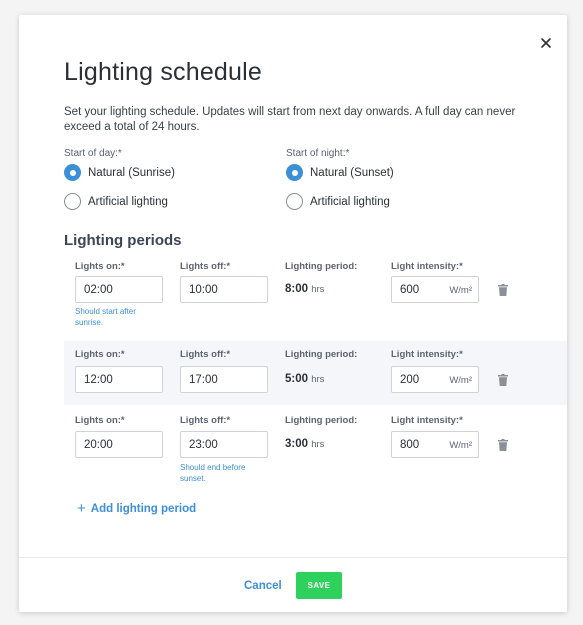 This screenshot has width=583, height=625. What do you see at coordinates (105, 317) in the screenshot?
I see `lights-on-hint: Should start after sunrise.` at bounding box center [105, 317].